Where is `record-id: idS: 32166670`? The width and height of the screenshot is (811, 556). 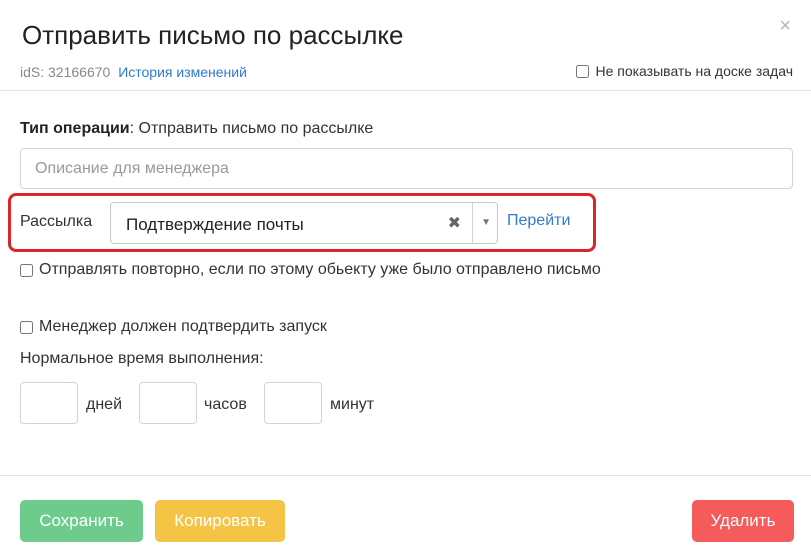
record-id: idS: 32166670 is located at coordinates (65, 72).